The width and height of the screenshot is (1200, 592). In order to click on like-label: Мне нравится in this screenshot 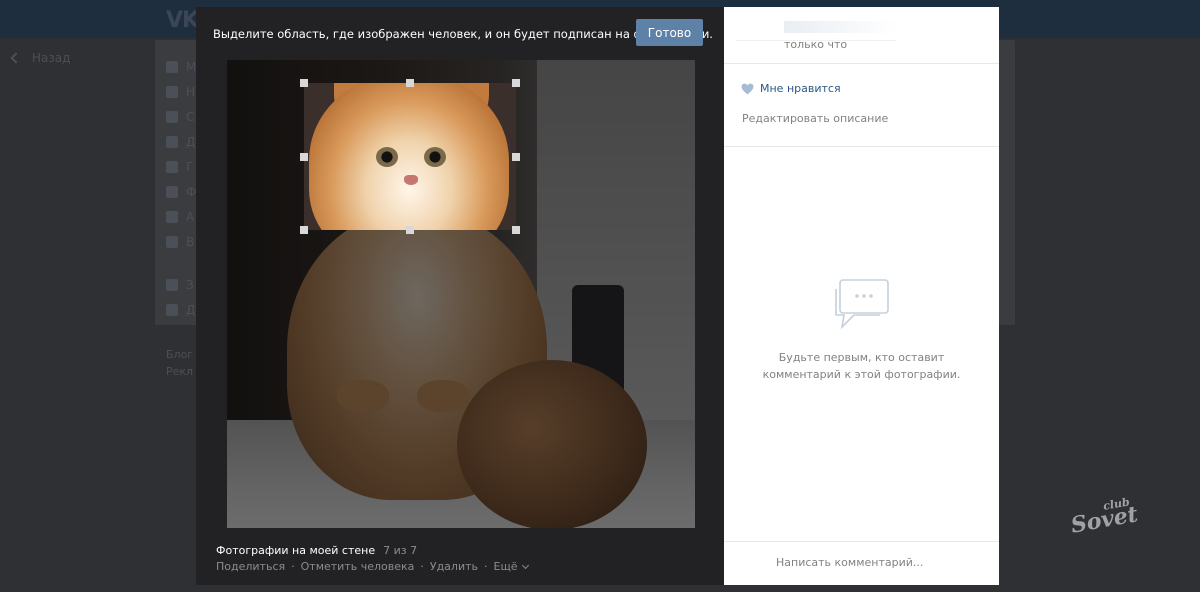, I will do `click(800, 88)`.